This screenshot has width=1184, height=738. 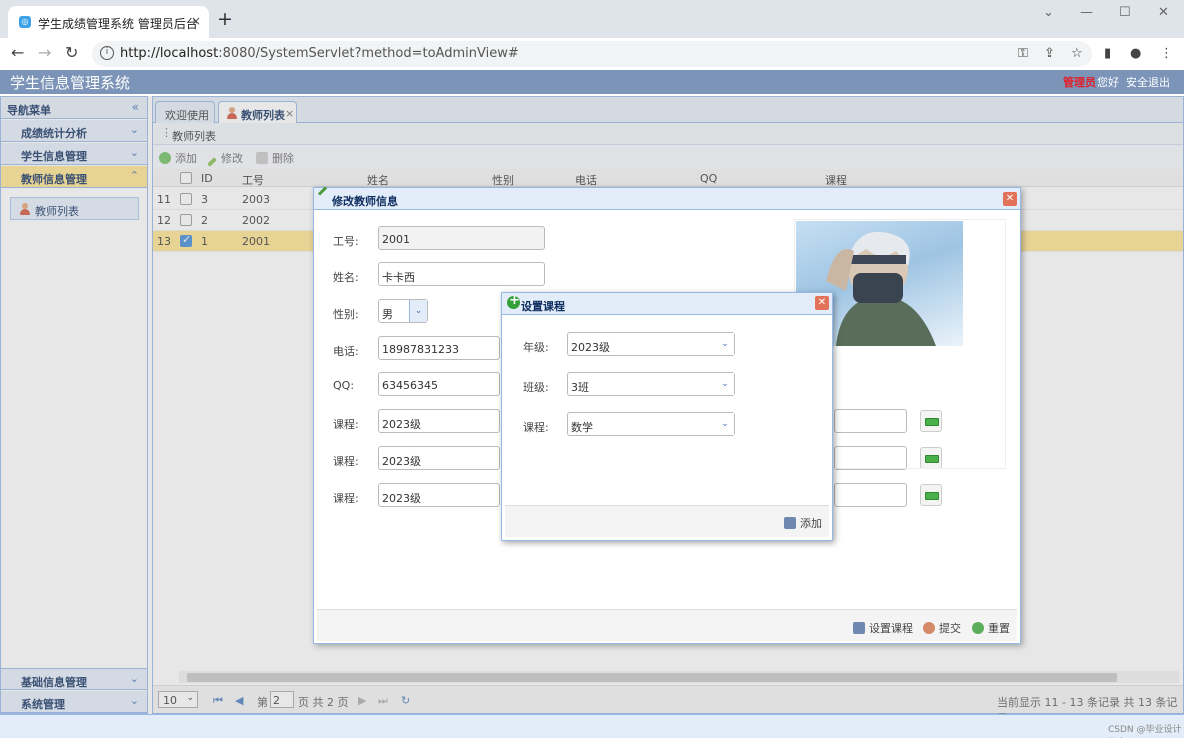 What do you see at coordinates (1145, 730) in the screenshot?
I see `watermark: CSDN @毕业设计极客` at bounding box center [1145, 730].